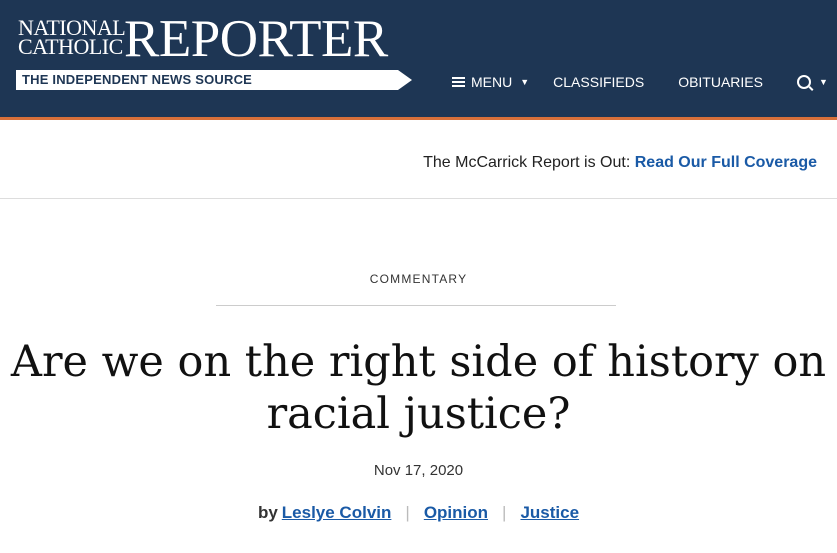 Image resolution: width=837 pixels, height=553 pixels. Describe the element at coordinates (418, 279) in the screenshot. I see `article-kicker: COMMENTARY` at that location.